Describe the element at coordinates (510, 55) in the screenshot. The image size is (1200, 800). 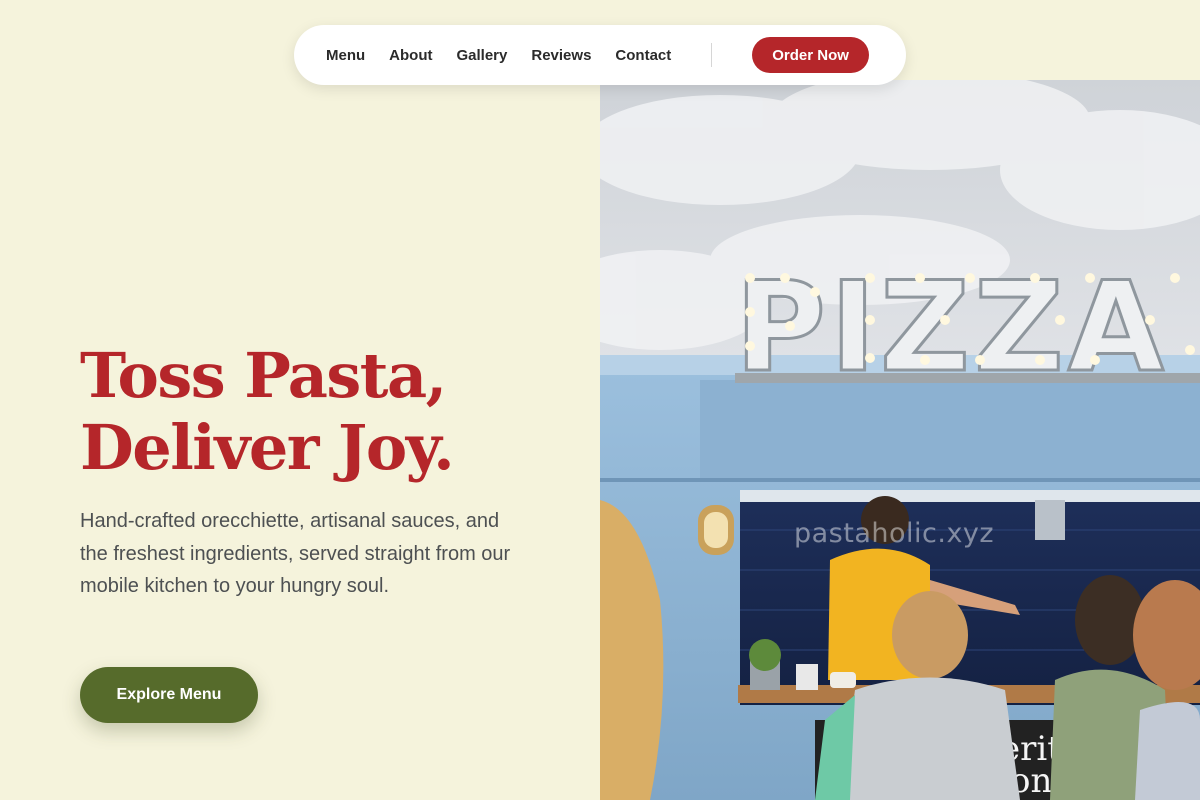
I see `nav-links: Menu About Gallery Reviews Contact` at that location.